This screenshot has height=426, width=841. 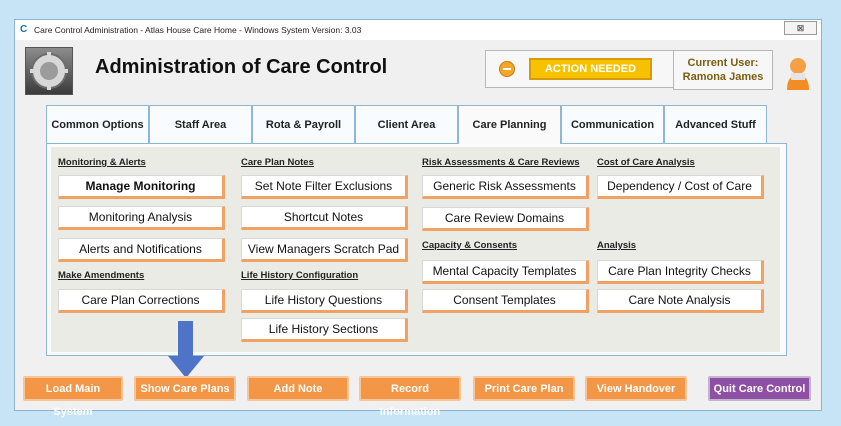 I want to click on cost-heading: Cost of Care Analysis, so click(x=646, y=162).